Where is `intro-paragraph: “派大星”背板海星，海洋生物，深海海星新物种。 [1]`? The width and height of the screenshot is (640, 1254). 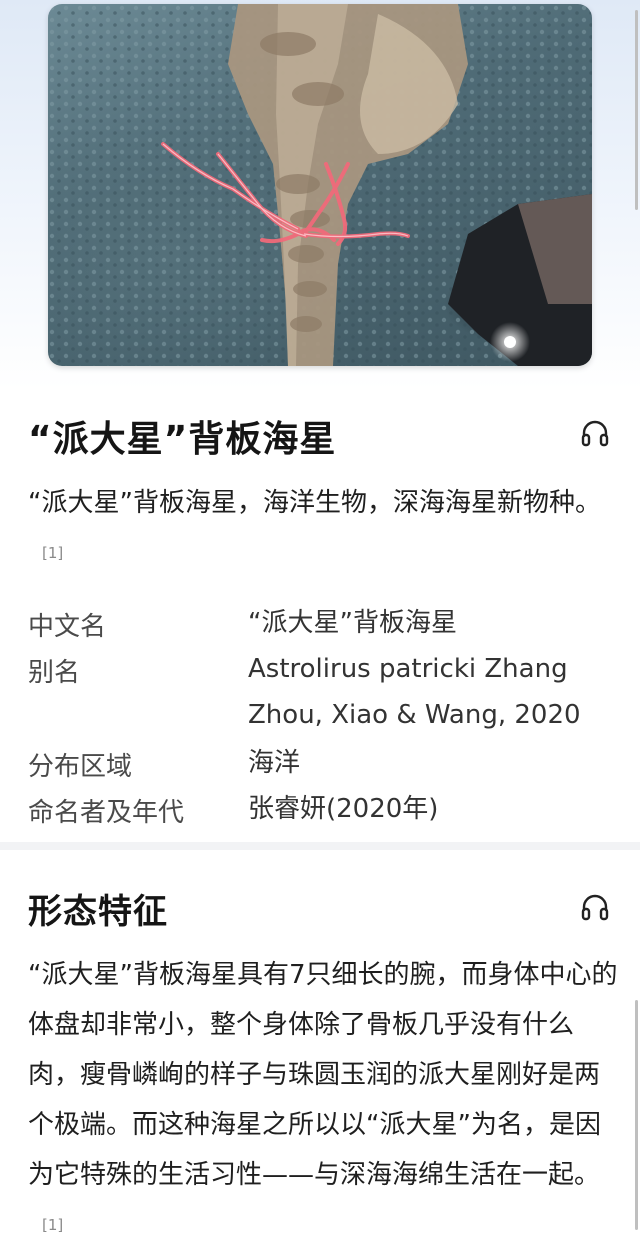
intro-paragraph: “派大星”背板海星，海洋生物，深海海星新物种。 [1] is located at coordinates (323, 529).